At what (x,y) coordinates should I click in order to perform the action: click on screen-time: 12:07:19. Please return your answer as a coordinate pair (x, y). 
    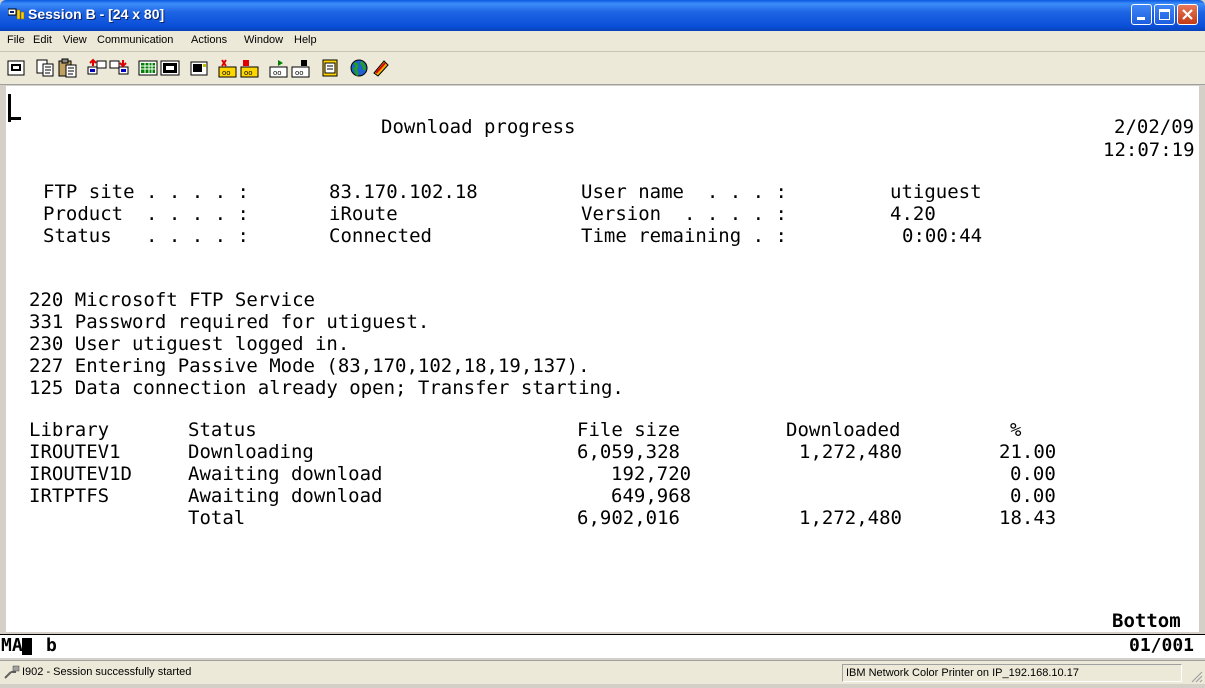
    Looking at the image, I should click on (1149, 150).